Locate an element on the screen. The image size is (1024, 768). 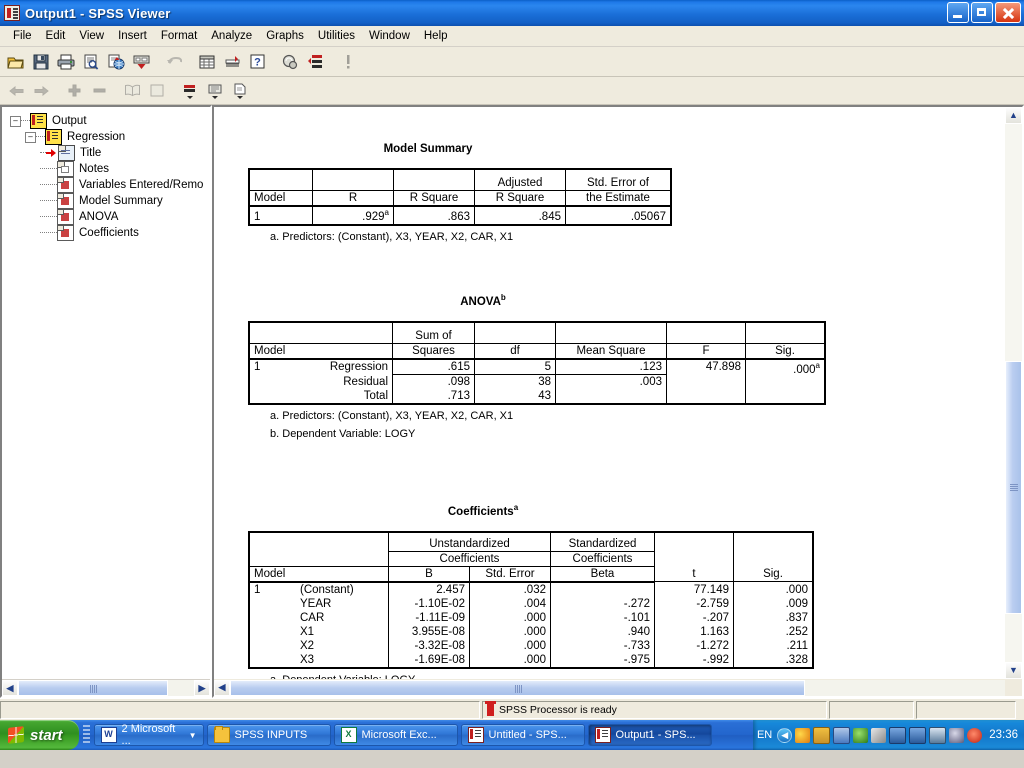
menu-item-analyze: Analyze is located at coordinates (231, 36).